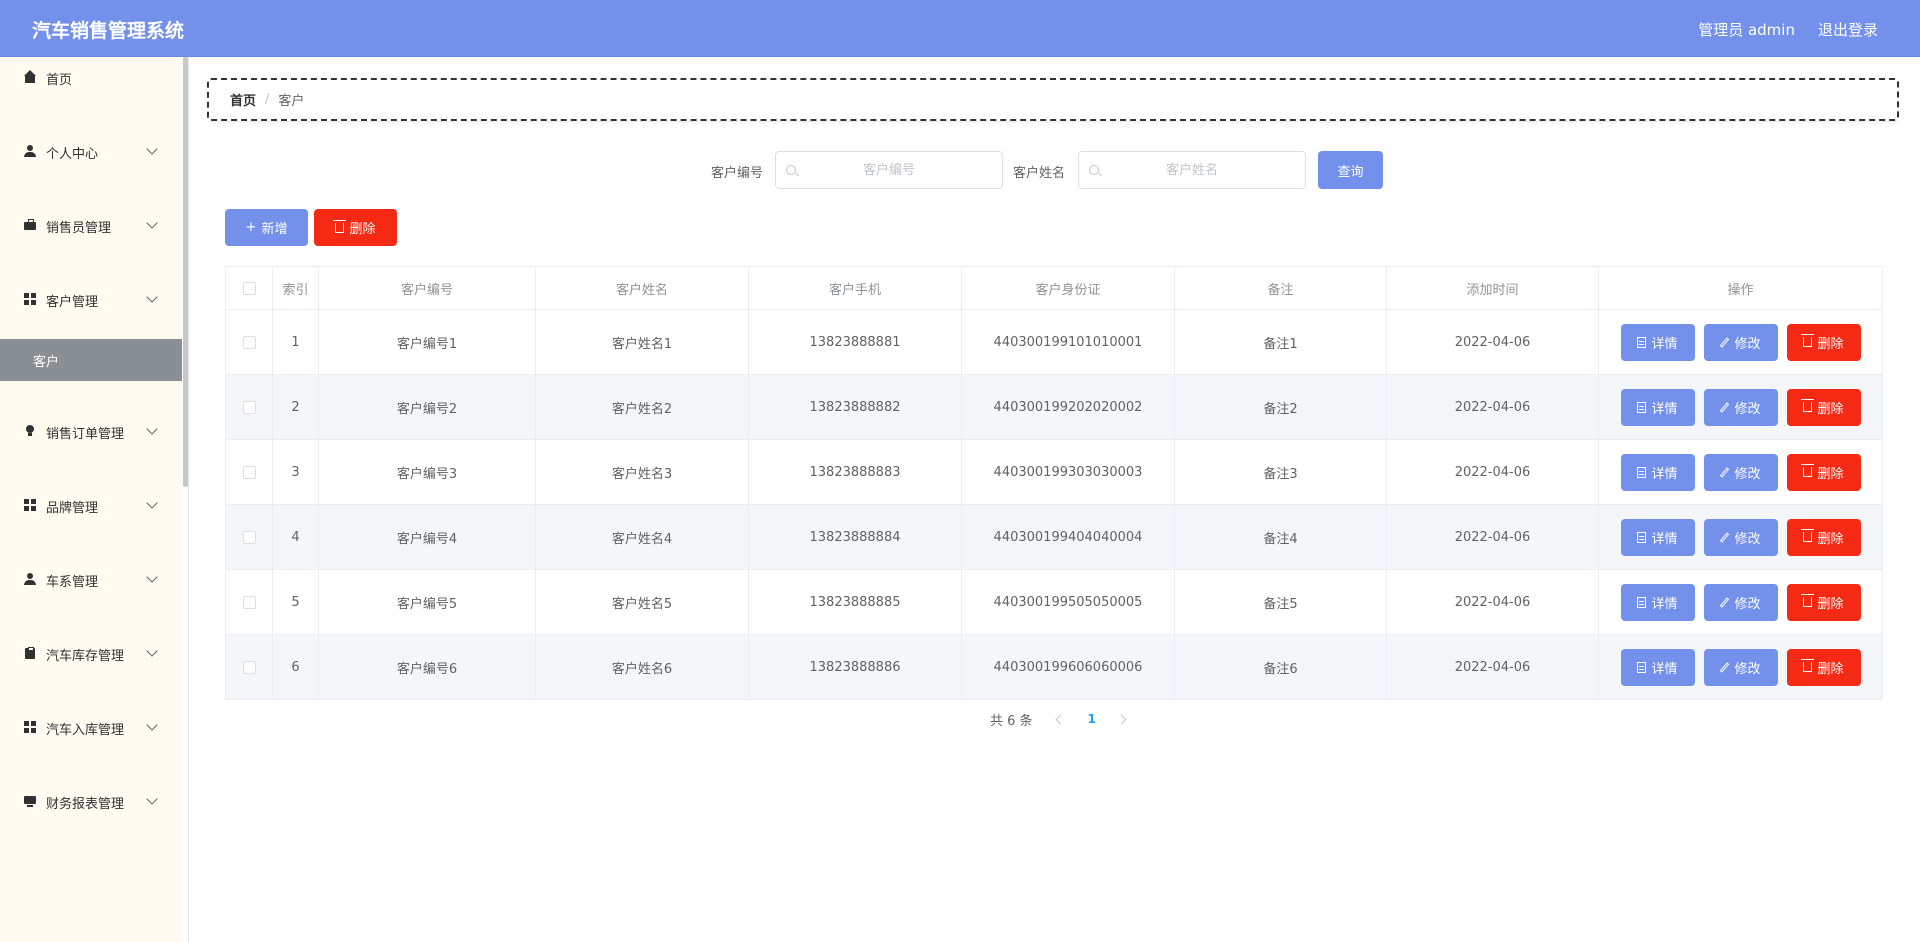  Describe the element at coordinates (91, 818) in the screenshot. I see `sidebar-item-finance: 财务报表管理` at that location.